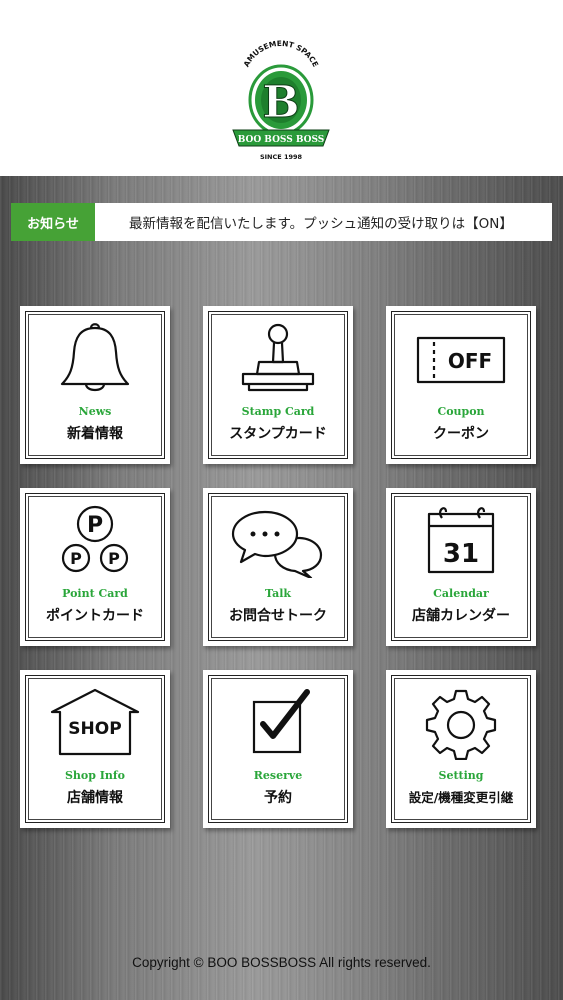 Image resolution: width=563 pixels, height=1000 pixels. I want to click on tile-title-en: Reserve, so click(278, 775).